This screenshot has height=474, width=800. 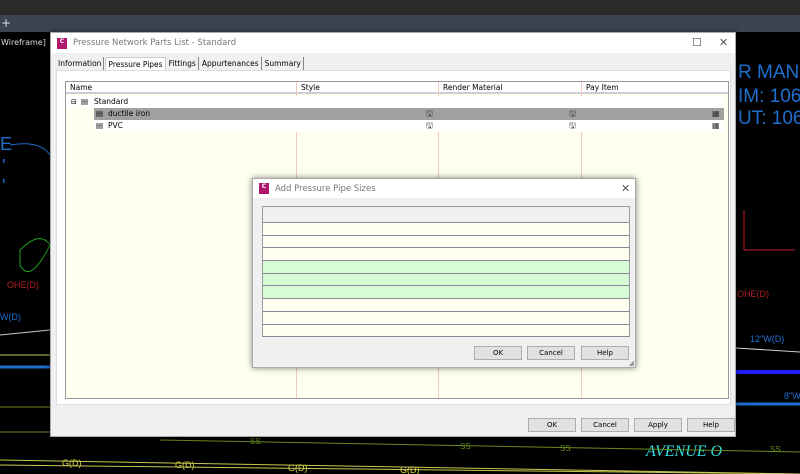 I want to click on app-top-bar, so click(x=400, y=7).